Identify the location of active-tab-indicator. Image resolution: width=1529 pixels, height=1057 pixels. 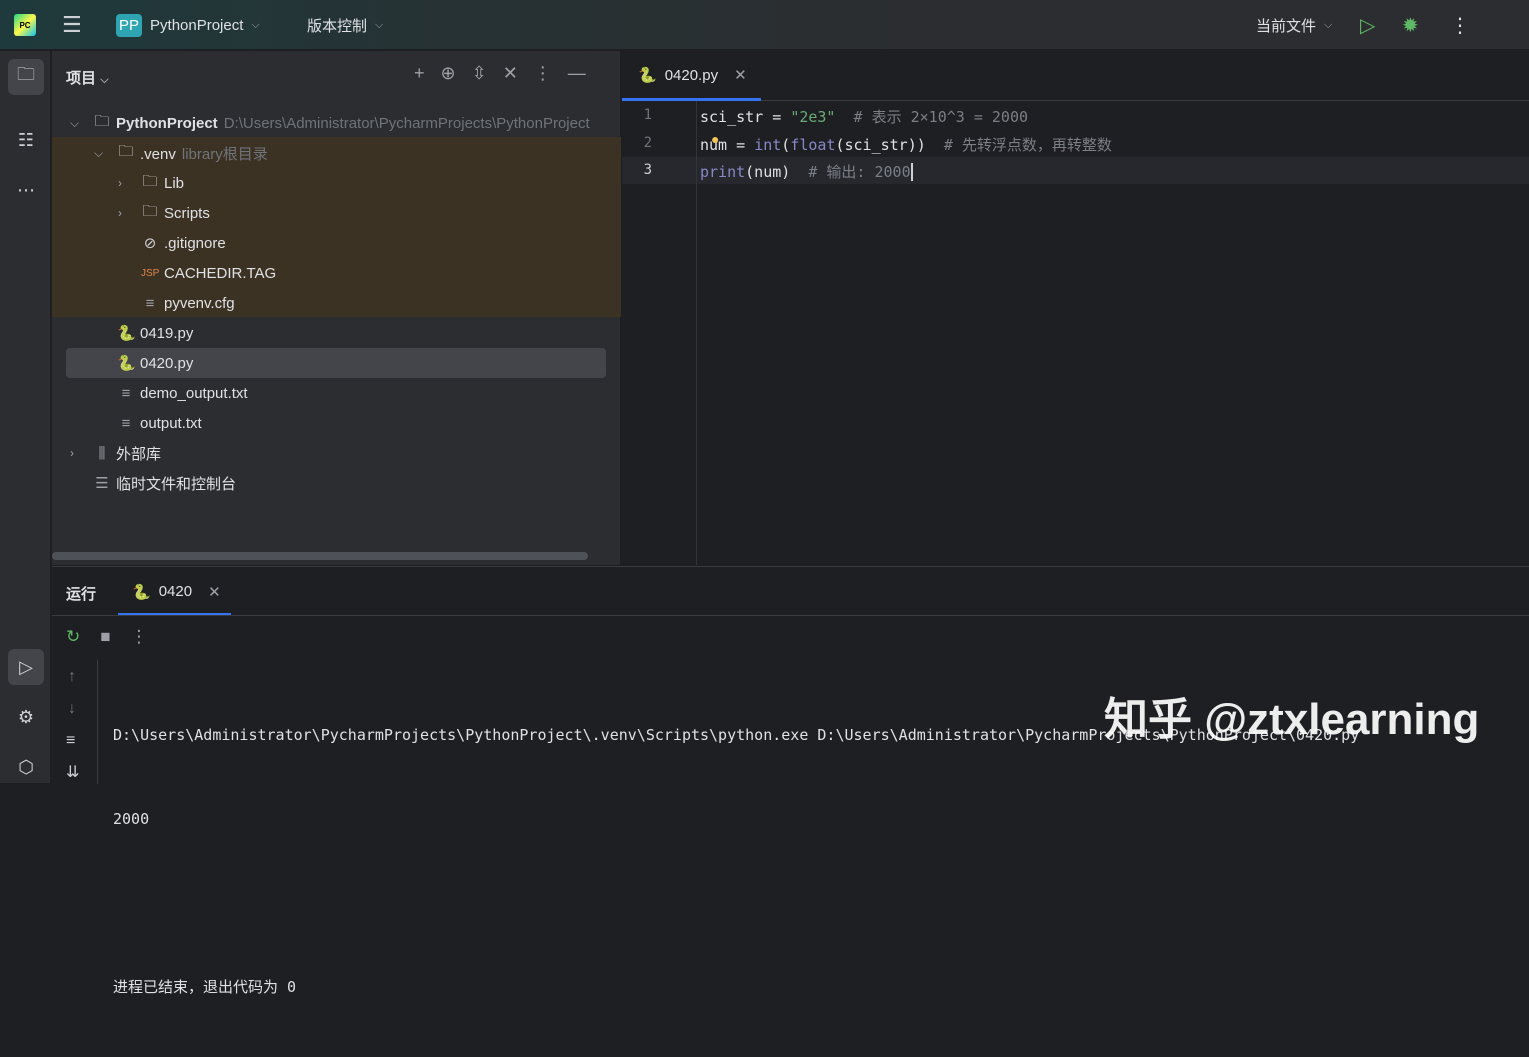
(691, 99).